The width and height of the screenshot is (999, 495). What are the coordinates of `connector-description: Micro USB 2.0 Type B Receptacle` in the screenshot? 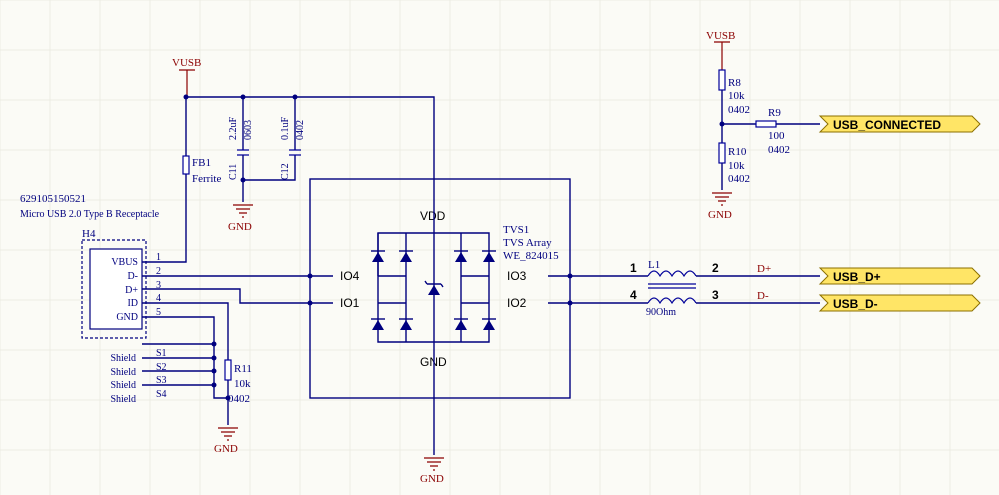 It's located at (90, 214).